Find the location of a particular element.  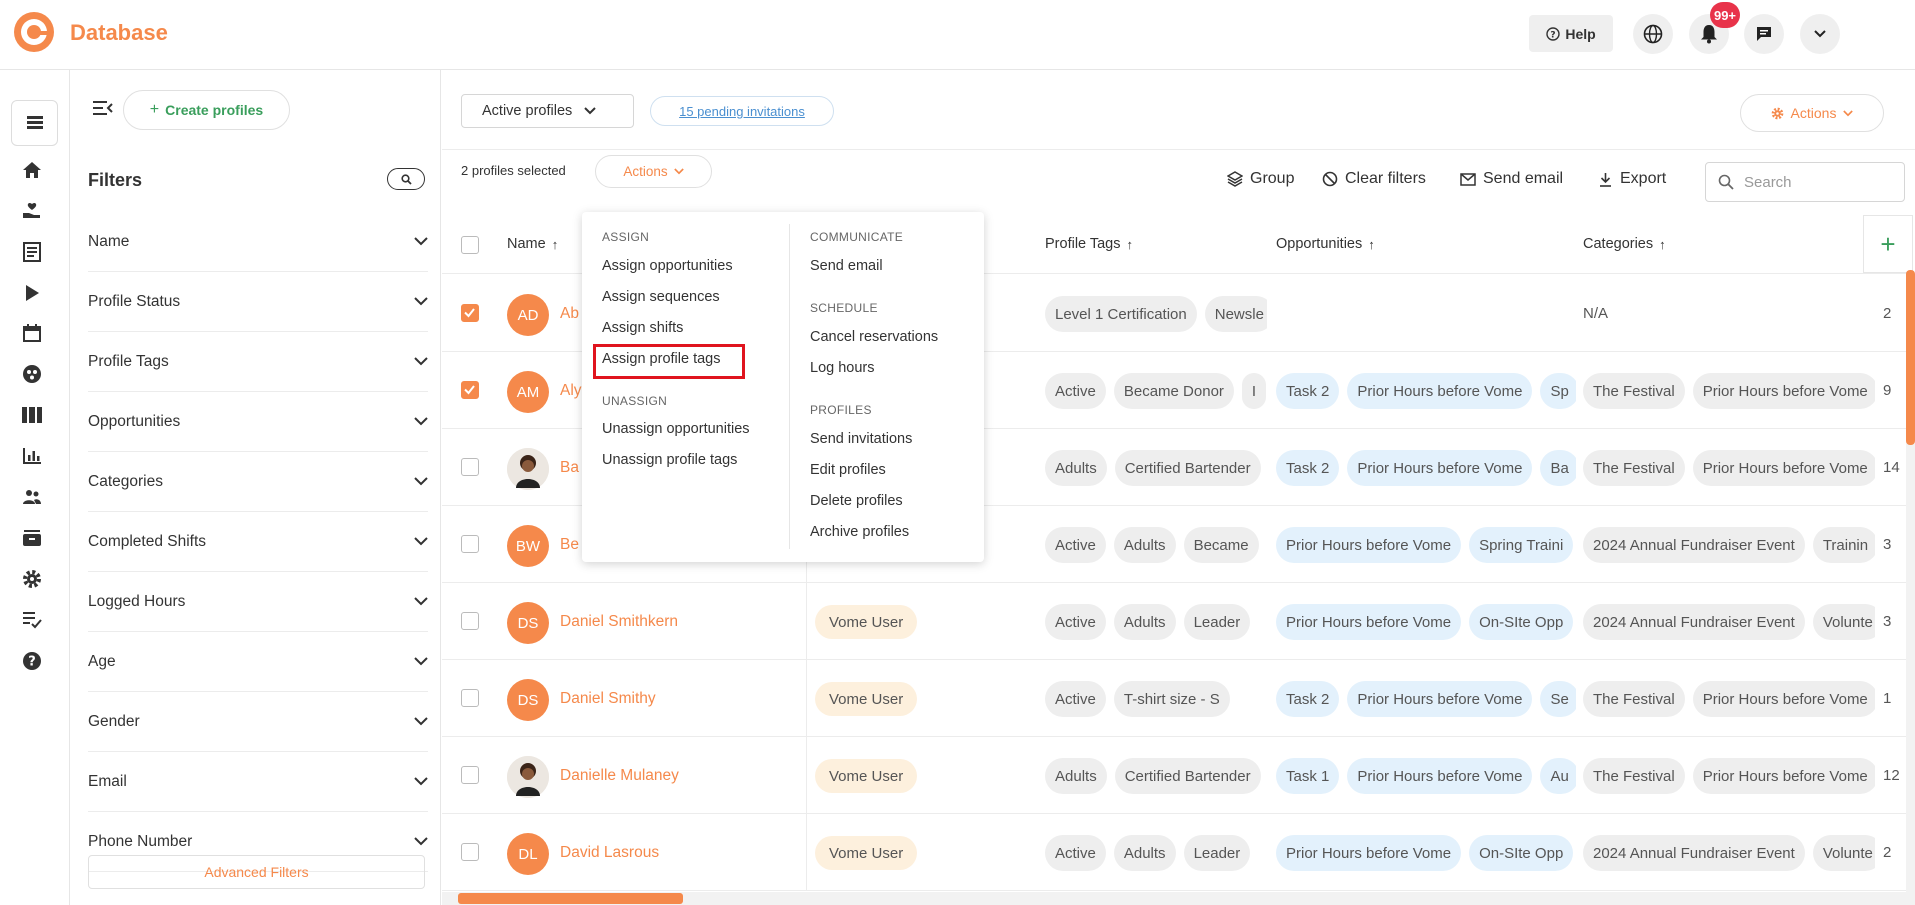

page-actions-button: Actions is located at coordinates (1812, 113).